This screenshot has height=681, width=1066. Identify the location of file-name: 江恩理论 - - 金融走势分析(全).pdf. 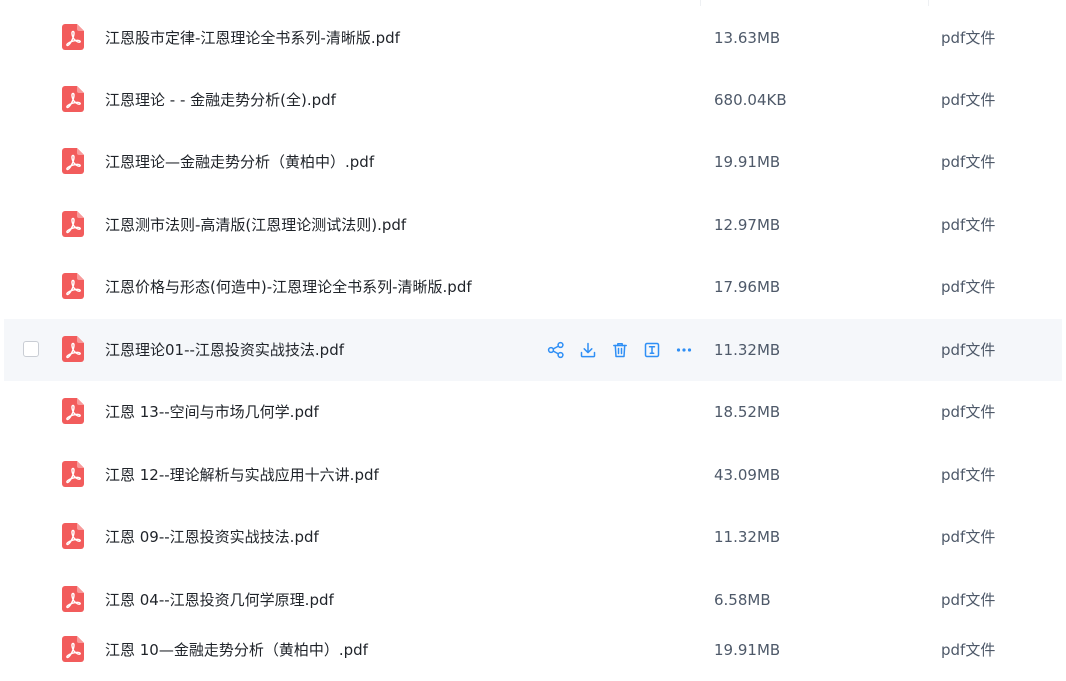
(220, 100).